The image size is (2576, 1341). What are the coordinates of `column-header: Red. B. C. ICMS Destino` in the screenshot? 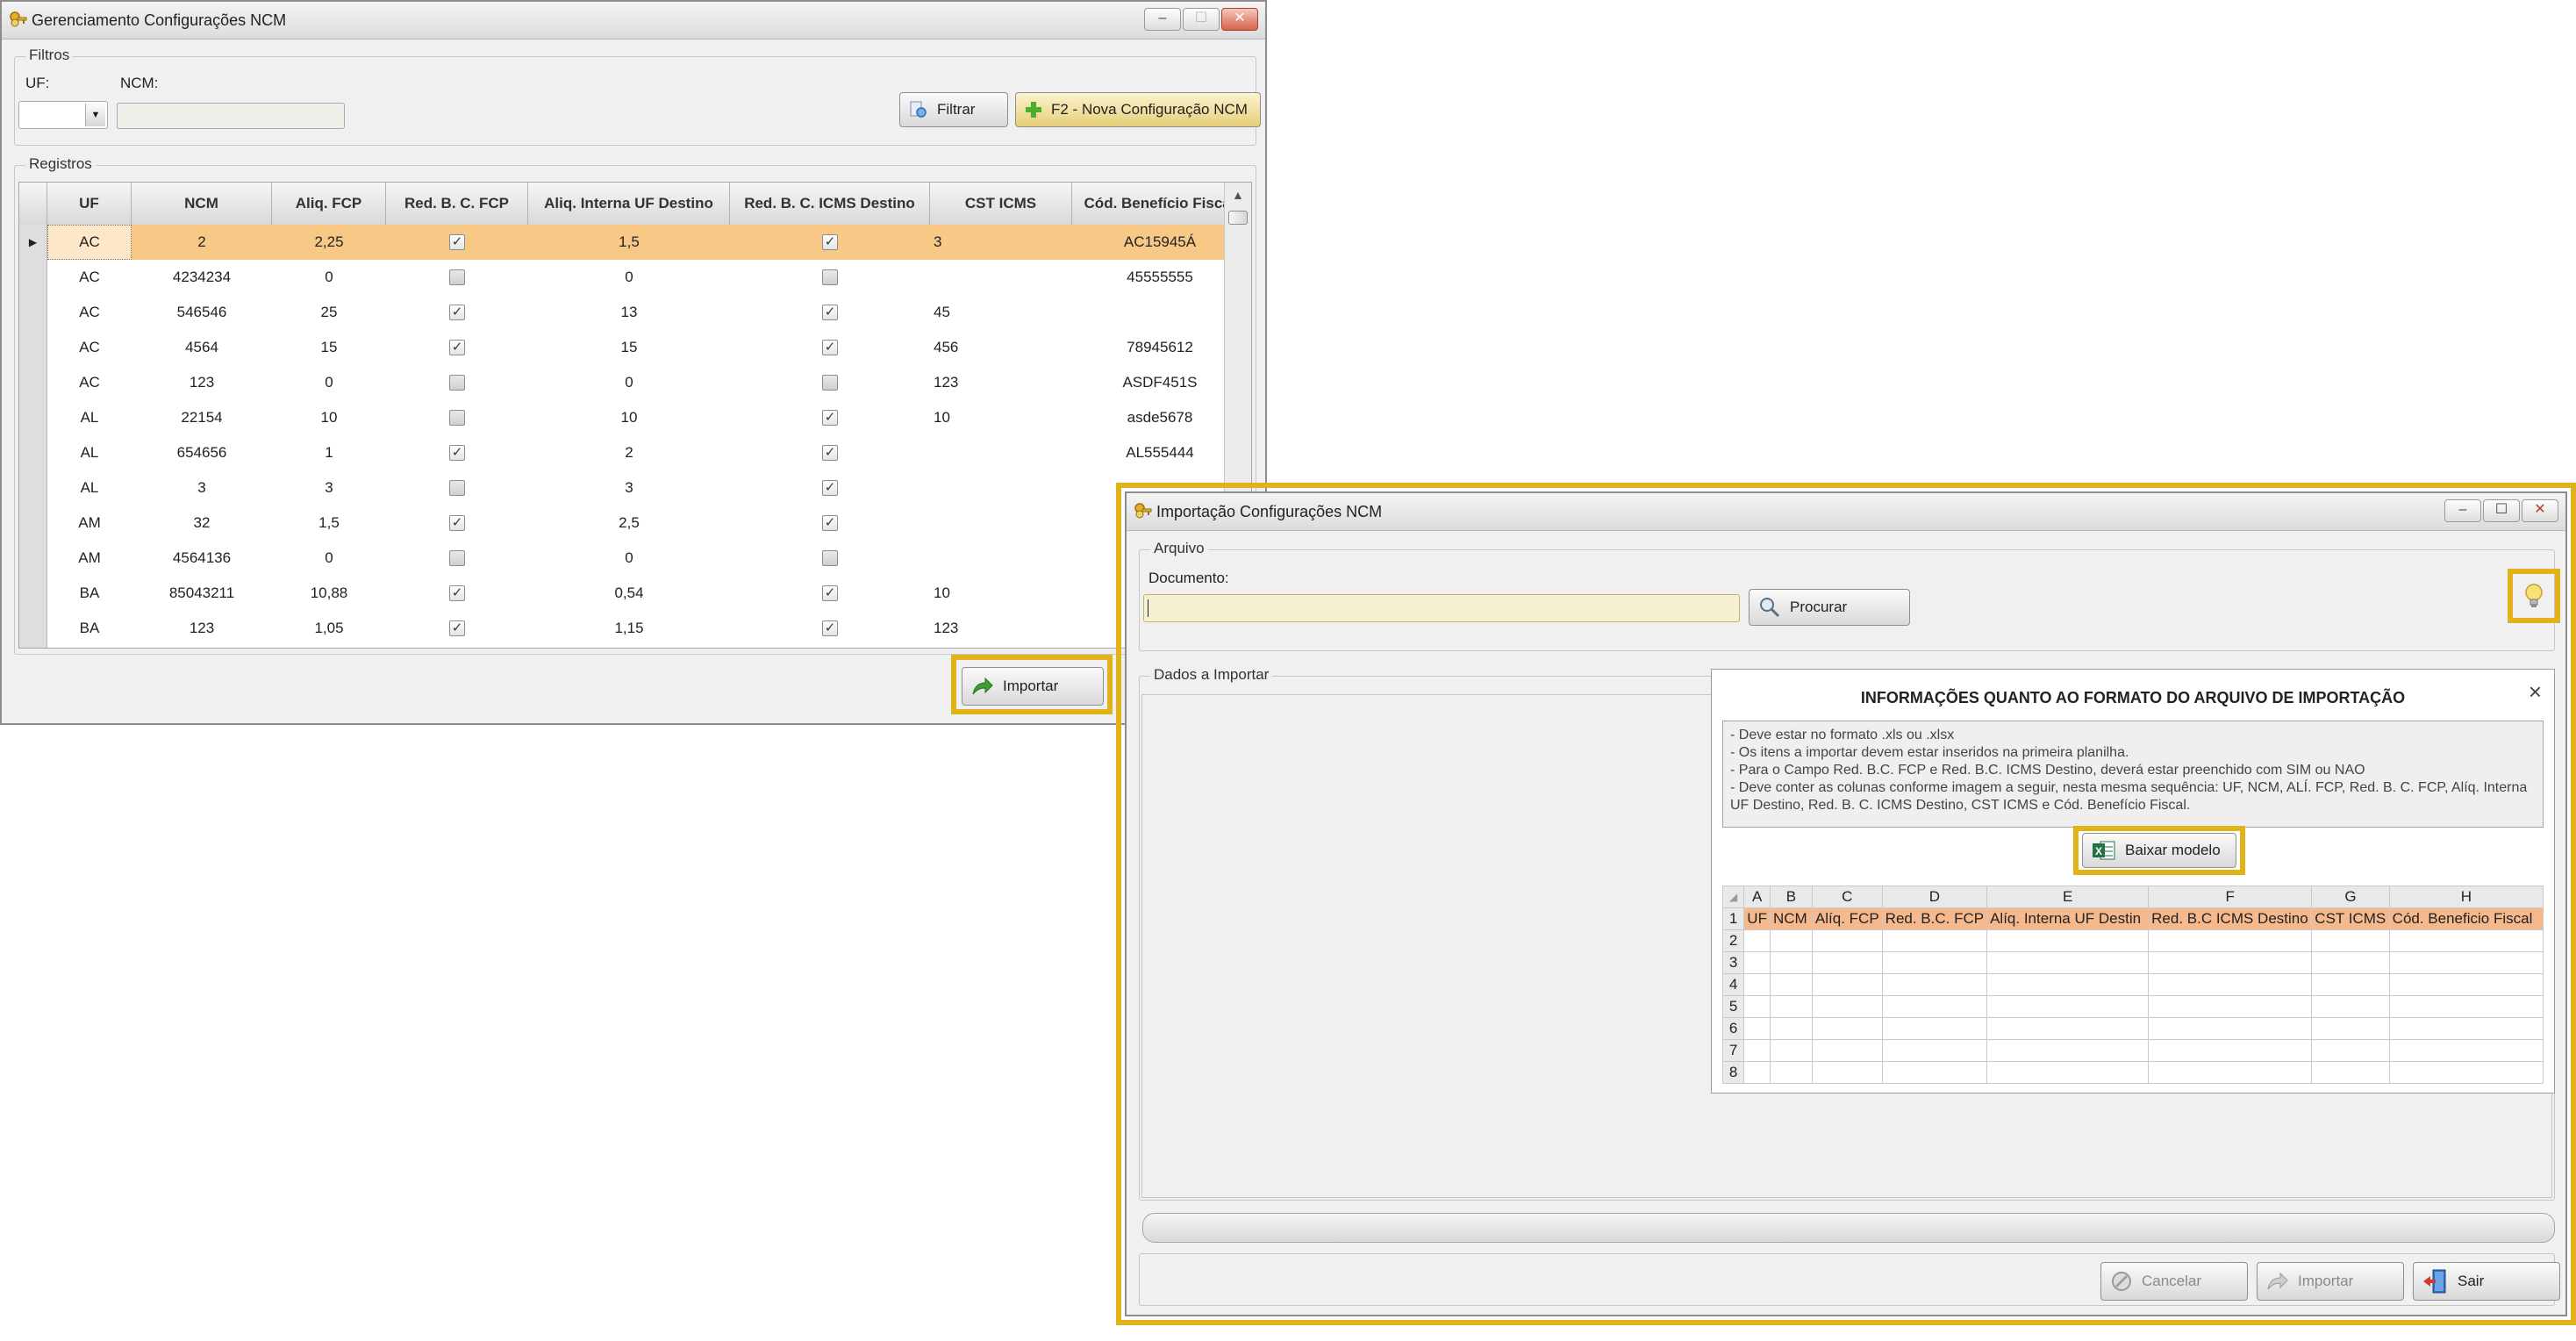 It's located at (830, 204).